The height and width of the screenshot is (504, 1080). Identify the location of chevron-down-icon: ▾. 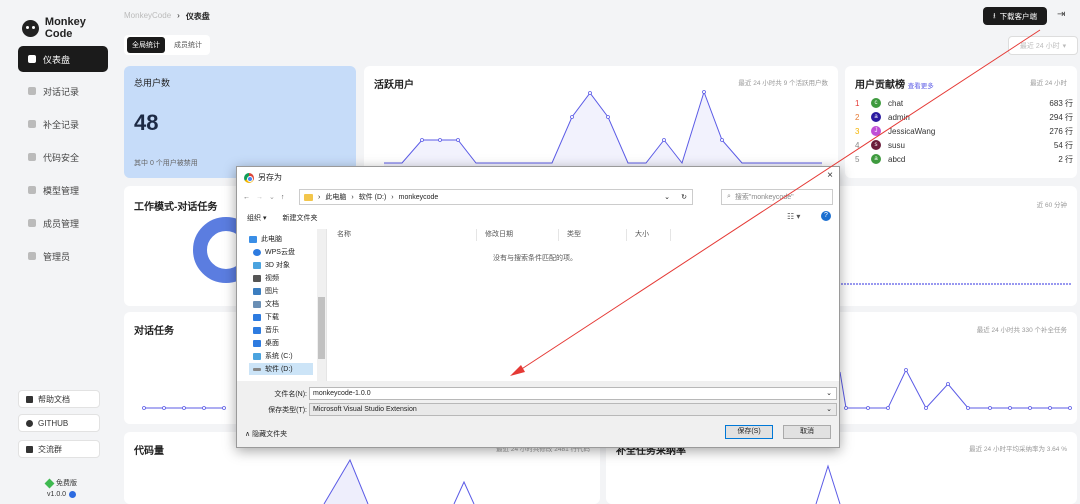
(1064, 46).